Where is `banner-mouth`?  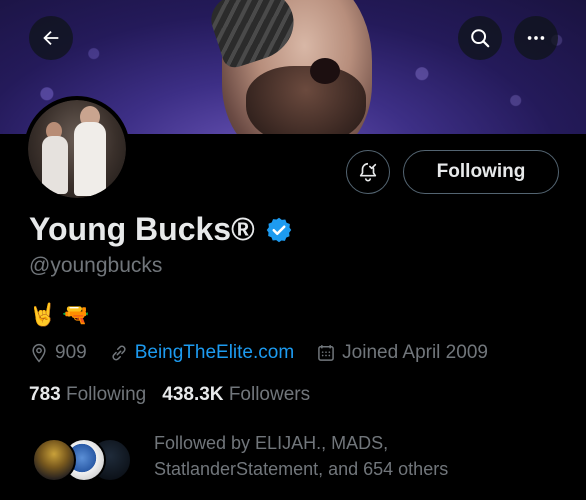 banner-mouth is located at coordinates (325, 71).